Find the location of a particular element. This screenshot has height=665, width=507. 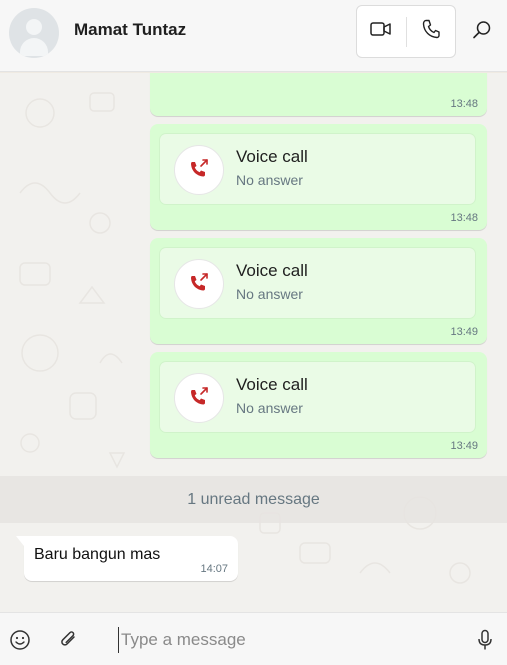

contact-name: Mamat Tuntaz is located at coordinates (130, 30).